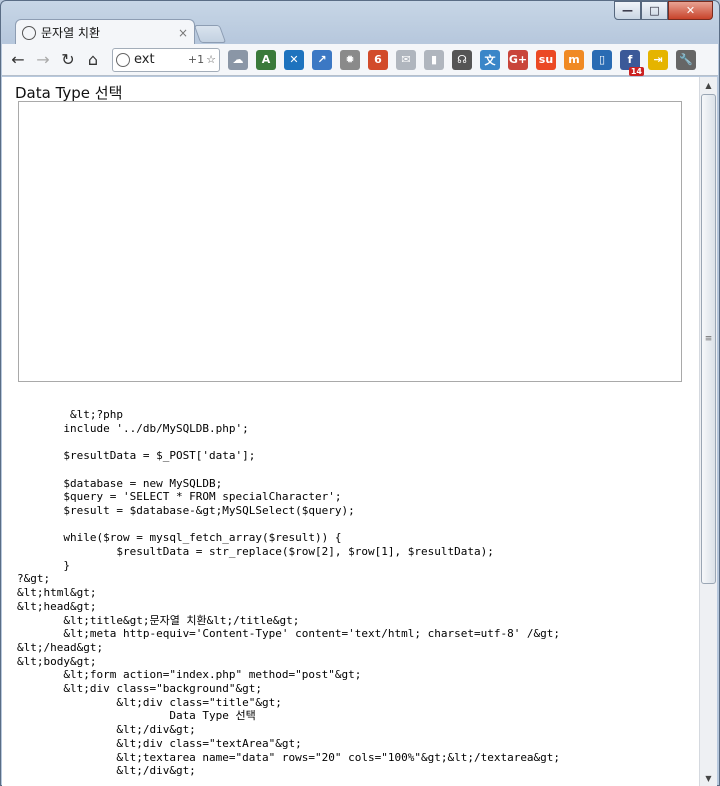 The width and height of the screenshot is (720, 786). I want to click on vertical-scrollbar: ▲ ≡ ▼, so click(708, 431).